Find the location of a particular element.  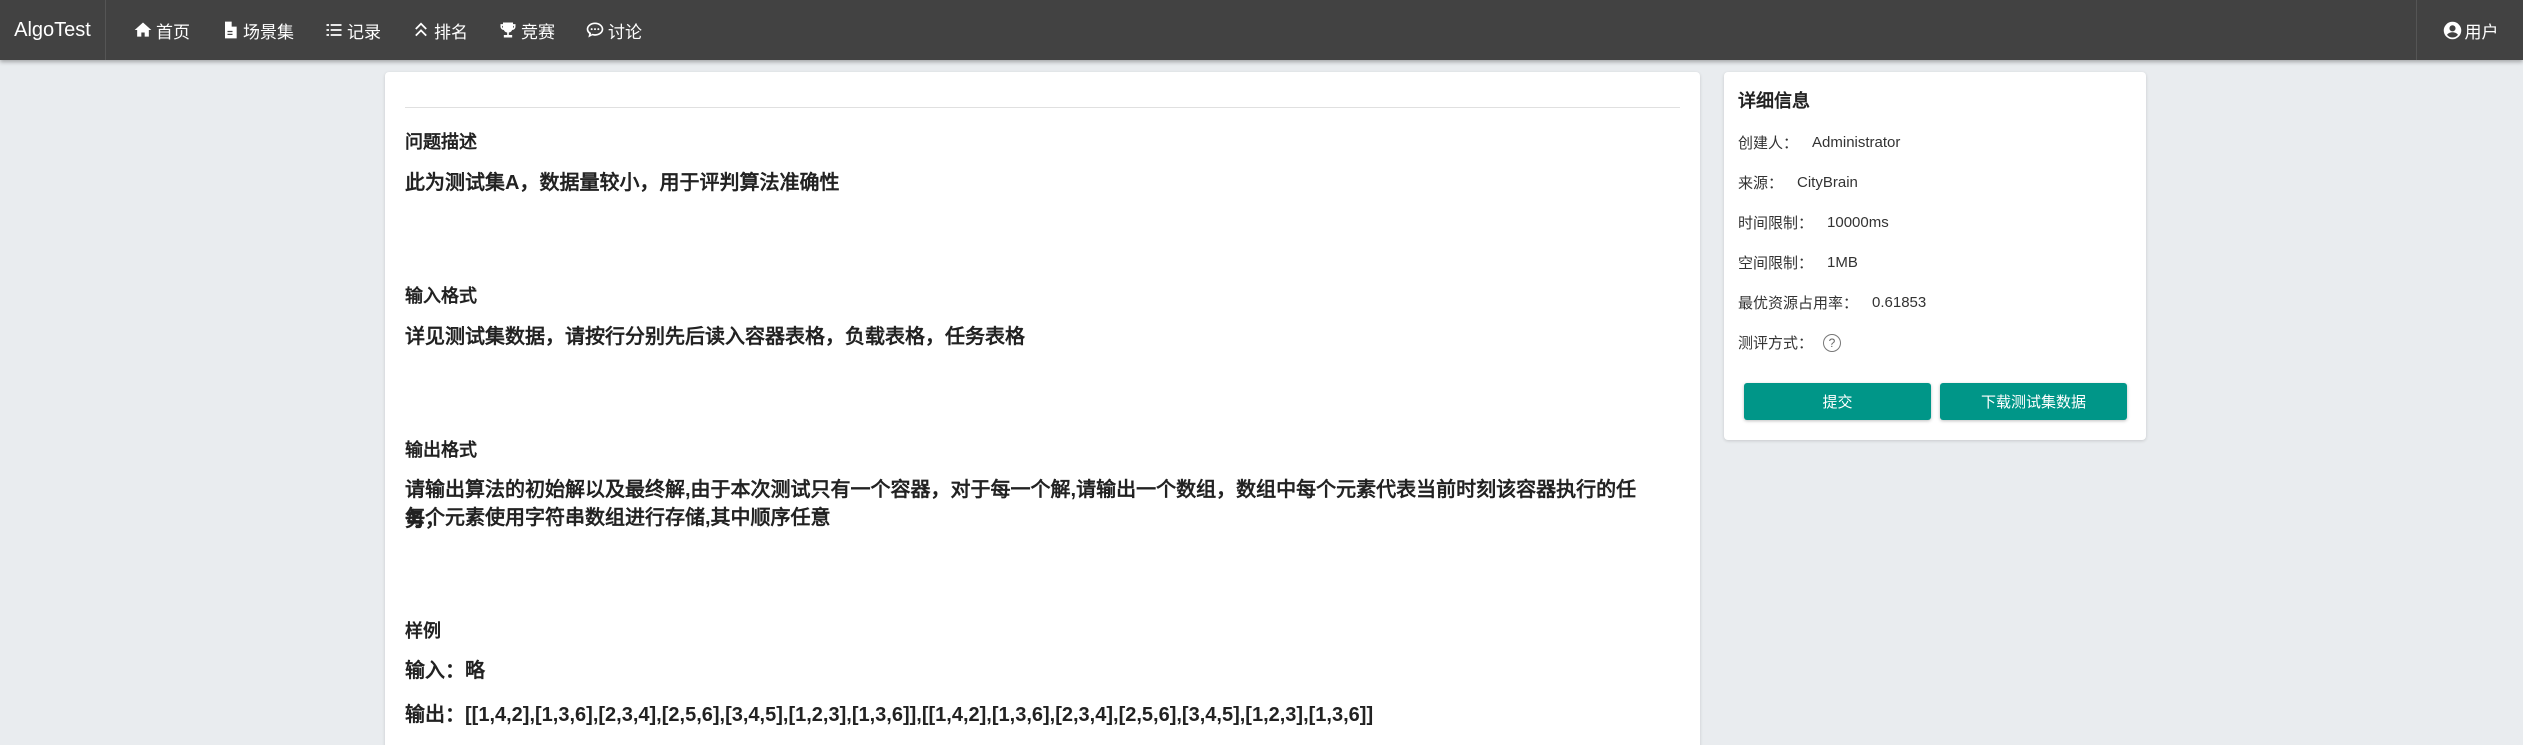

creator-label: 创建人： is located at coordinates (1768, 143).